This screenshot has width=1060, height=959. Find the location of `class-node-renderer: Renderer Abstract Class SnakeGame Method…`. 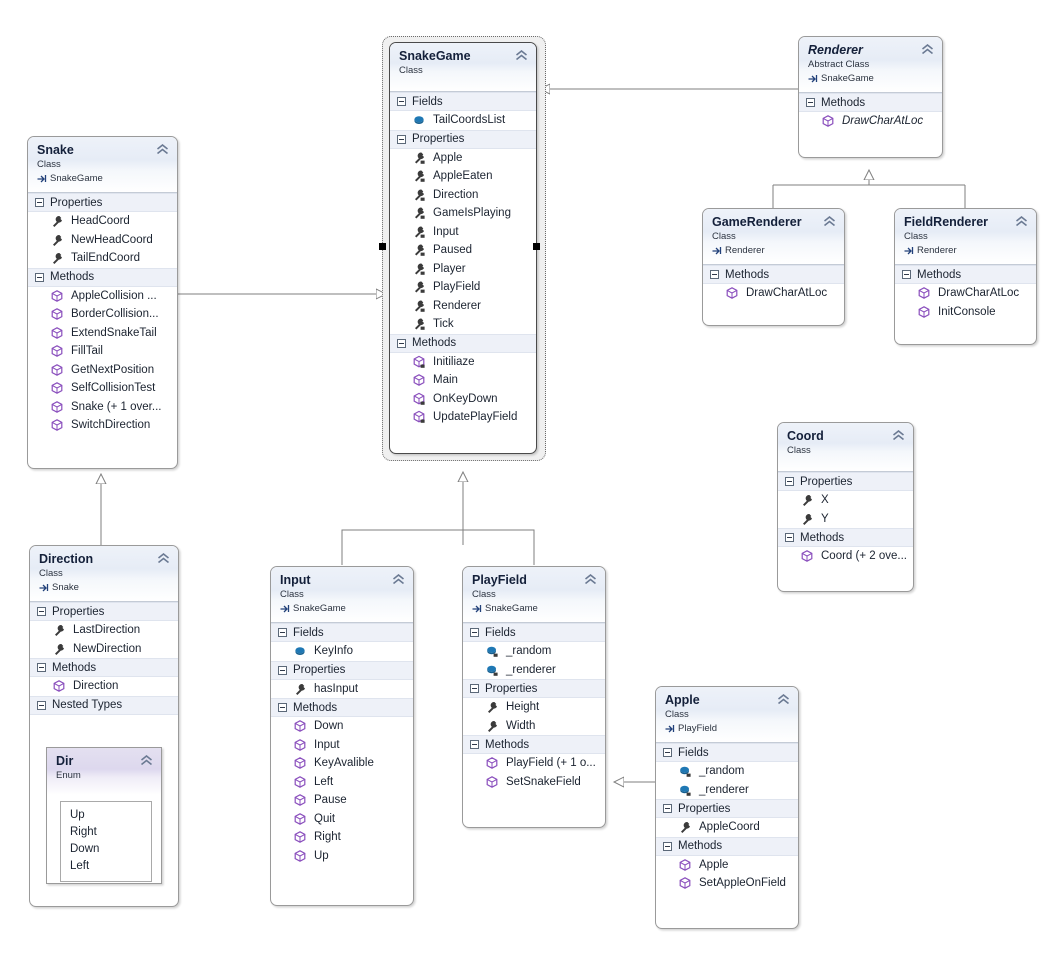

class-node-renderer: Renderer Abstract Class SnakeGame Method… is located at coordinates (870, 97).